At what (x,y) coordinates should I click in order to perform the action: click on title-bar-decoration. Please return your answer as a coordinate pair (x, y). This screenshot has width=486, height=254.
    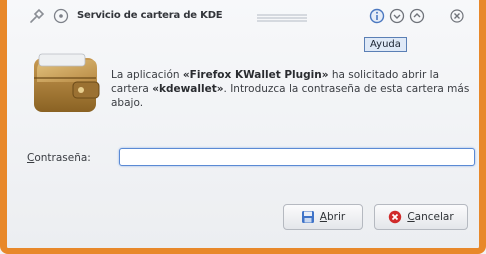
    Looking at the image, I should click on (282, 18).